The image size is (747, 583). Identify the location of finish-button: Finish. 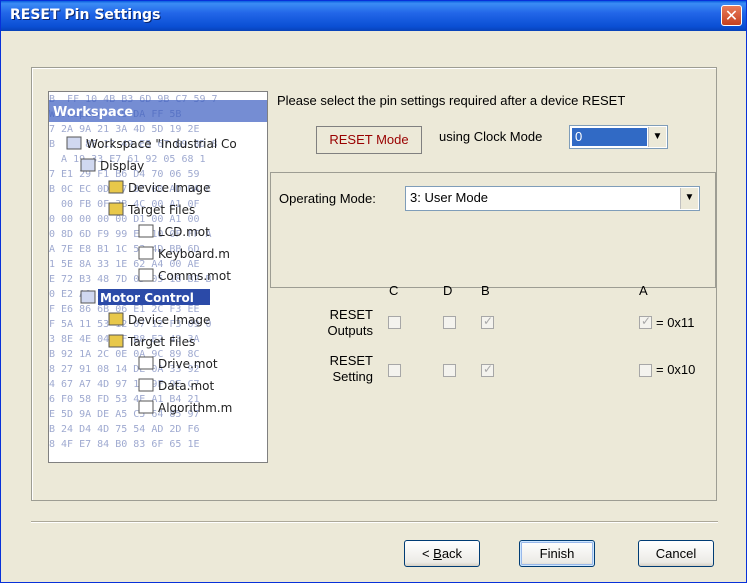
(557, 553).